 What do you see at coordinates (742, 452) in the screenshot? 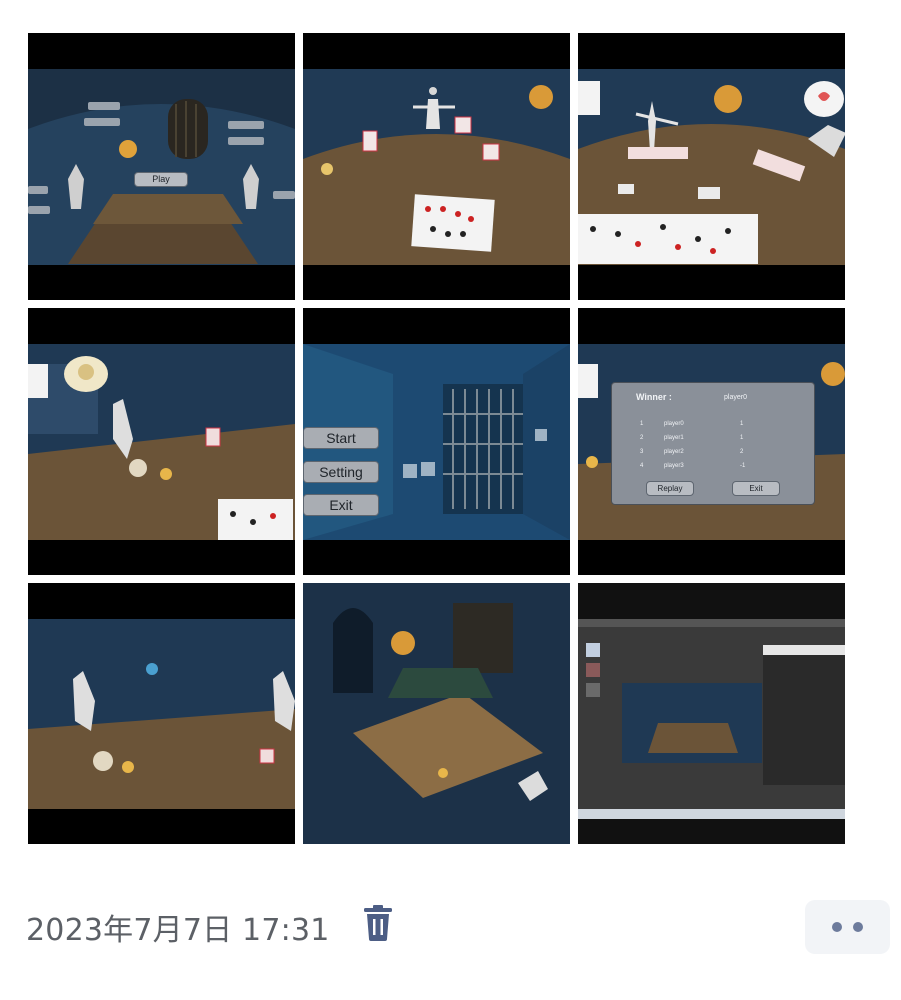
I see `score-cell: 2` at bounding box center [742, 452].